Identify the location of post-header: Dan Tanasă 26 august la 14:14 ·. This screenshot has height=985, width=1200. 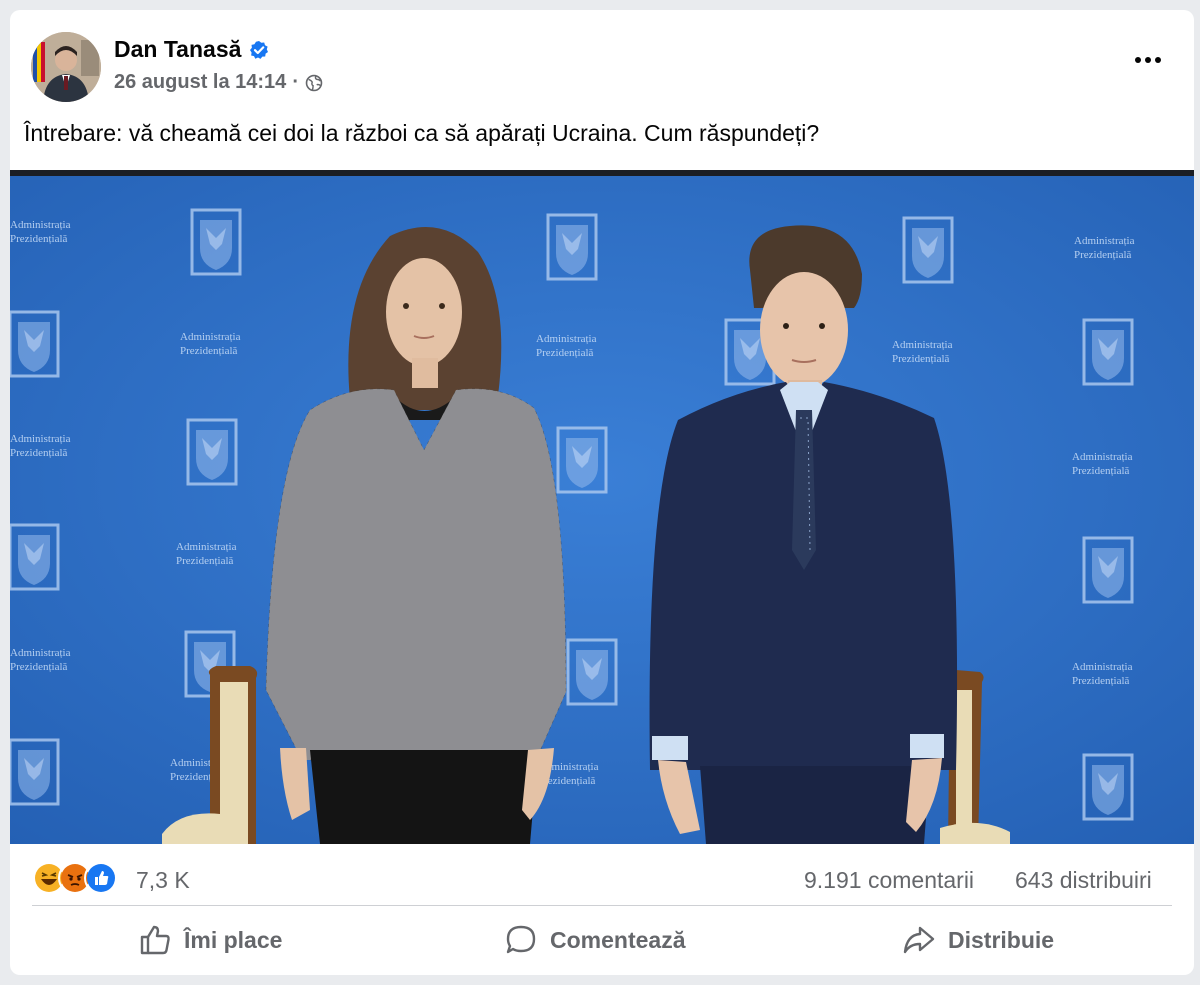
(602, 60).